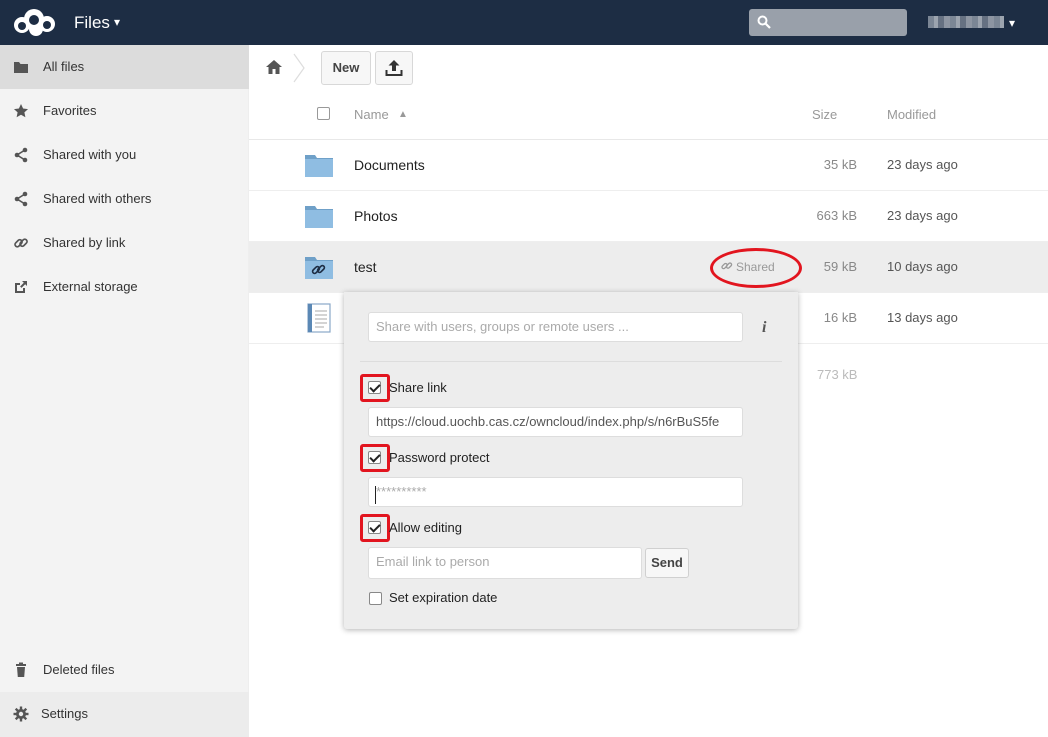  What do you see at coordinates (375, 495) in the screenshot?
I see `text-cursor` at bounding box center [375, 495].